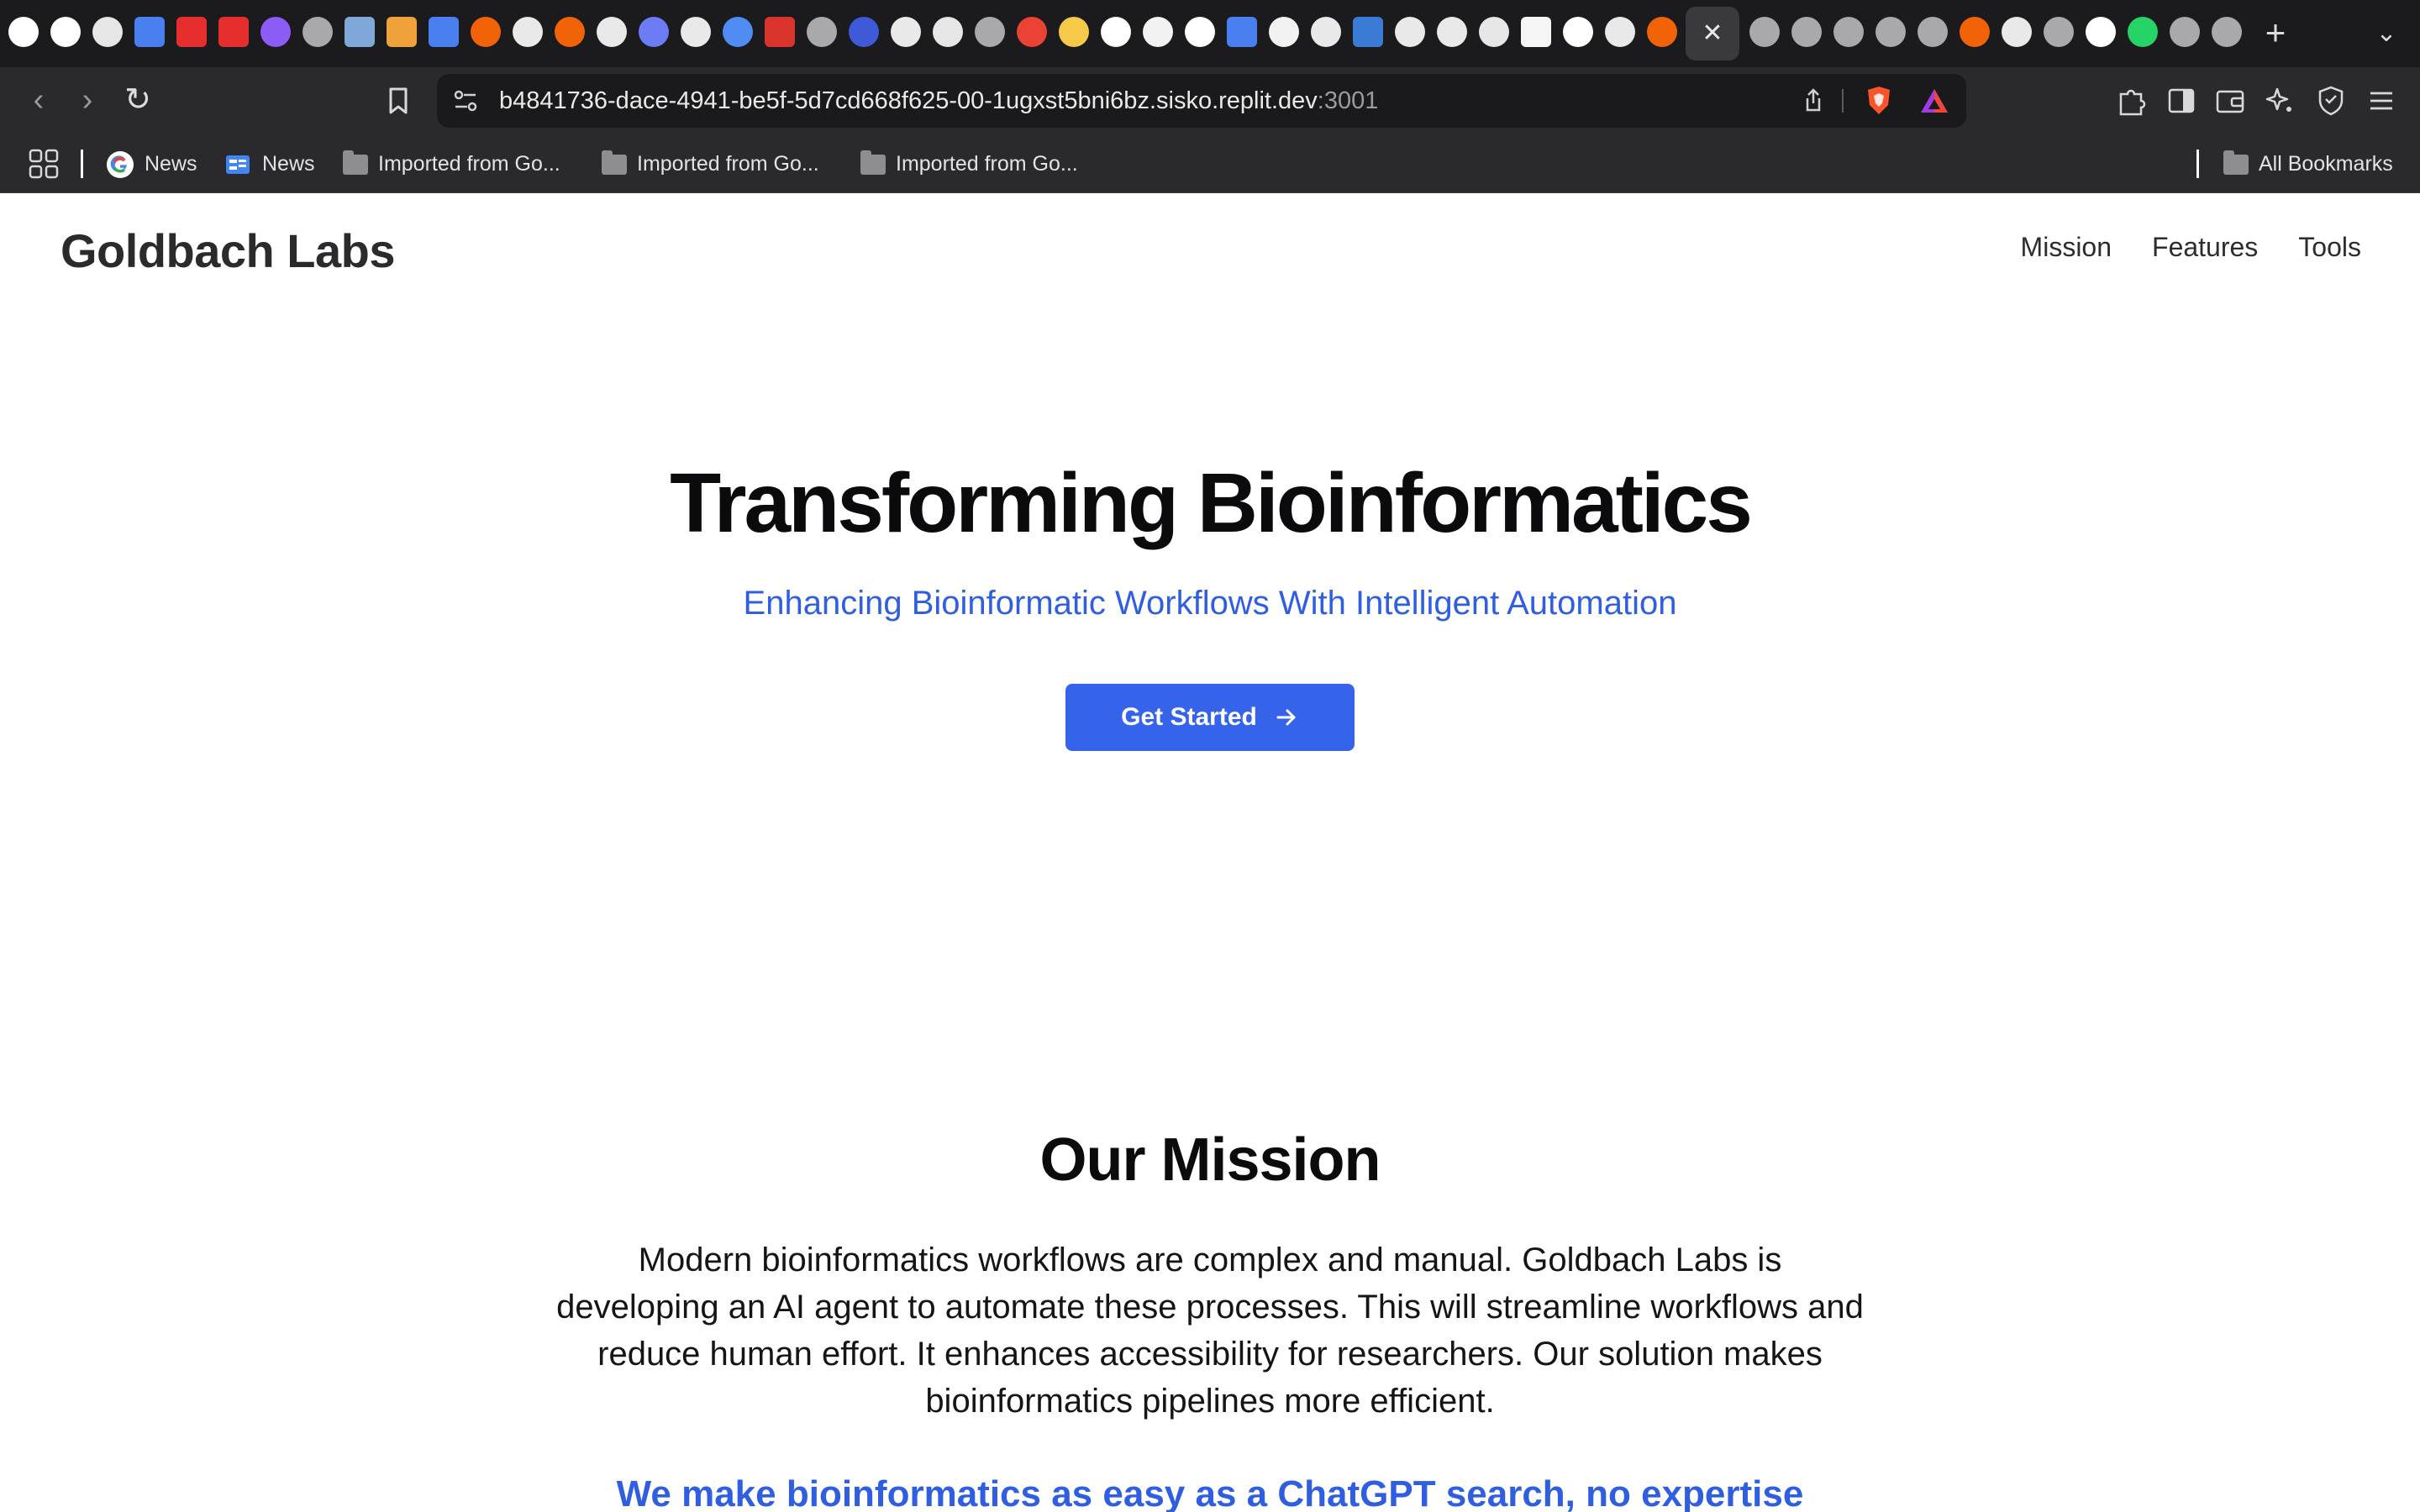 The image size is (2420, 1512). Describe the element at coordinates (228, 250) in the screenshot. I see `brand-logo: Goldbach Labs` at that location.